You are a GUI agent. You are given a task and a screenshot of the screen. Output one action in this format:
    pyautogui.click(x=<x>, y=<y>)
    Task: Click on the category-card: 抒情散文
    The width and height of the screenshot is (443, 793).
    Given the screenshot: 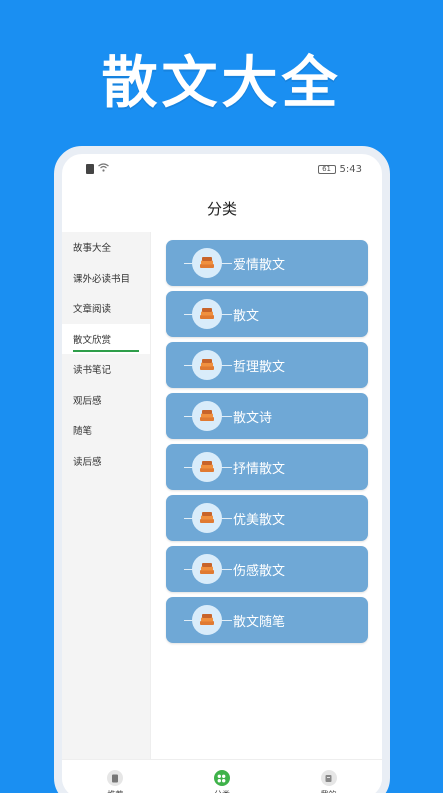 What is the action you would take?
    pyautogui.click(x=267, y=467)
    